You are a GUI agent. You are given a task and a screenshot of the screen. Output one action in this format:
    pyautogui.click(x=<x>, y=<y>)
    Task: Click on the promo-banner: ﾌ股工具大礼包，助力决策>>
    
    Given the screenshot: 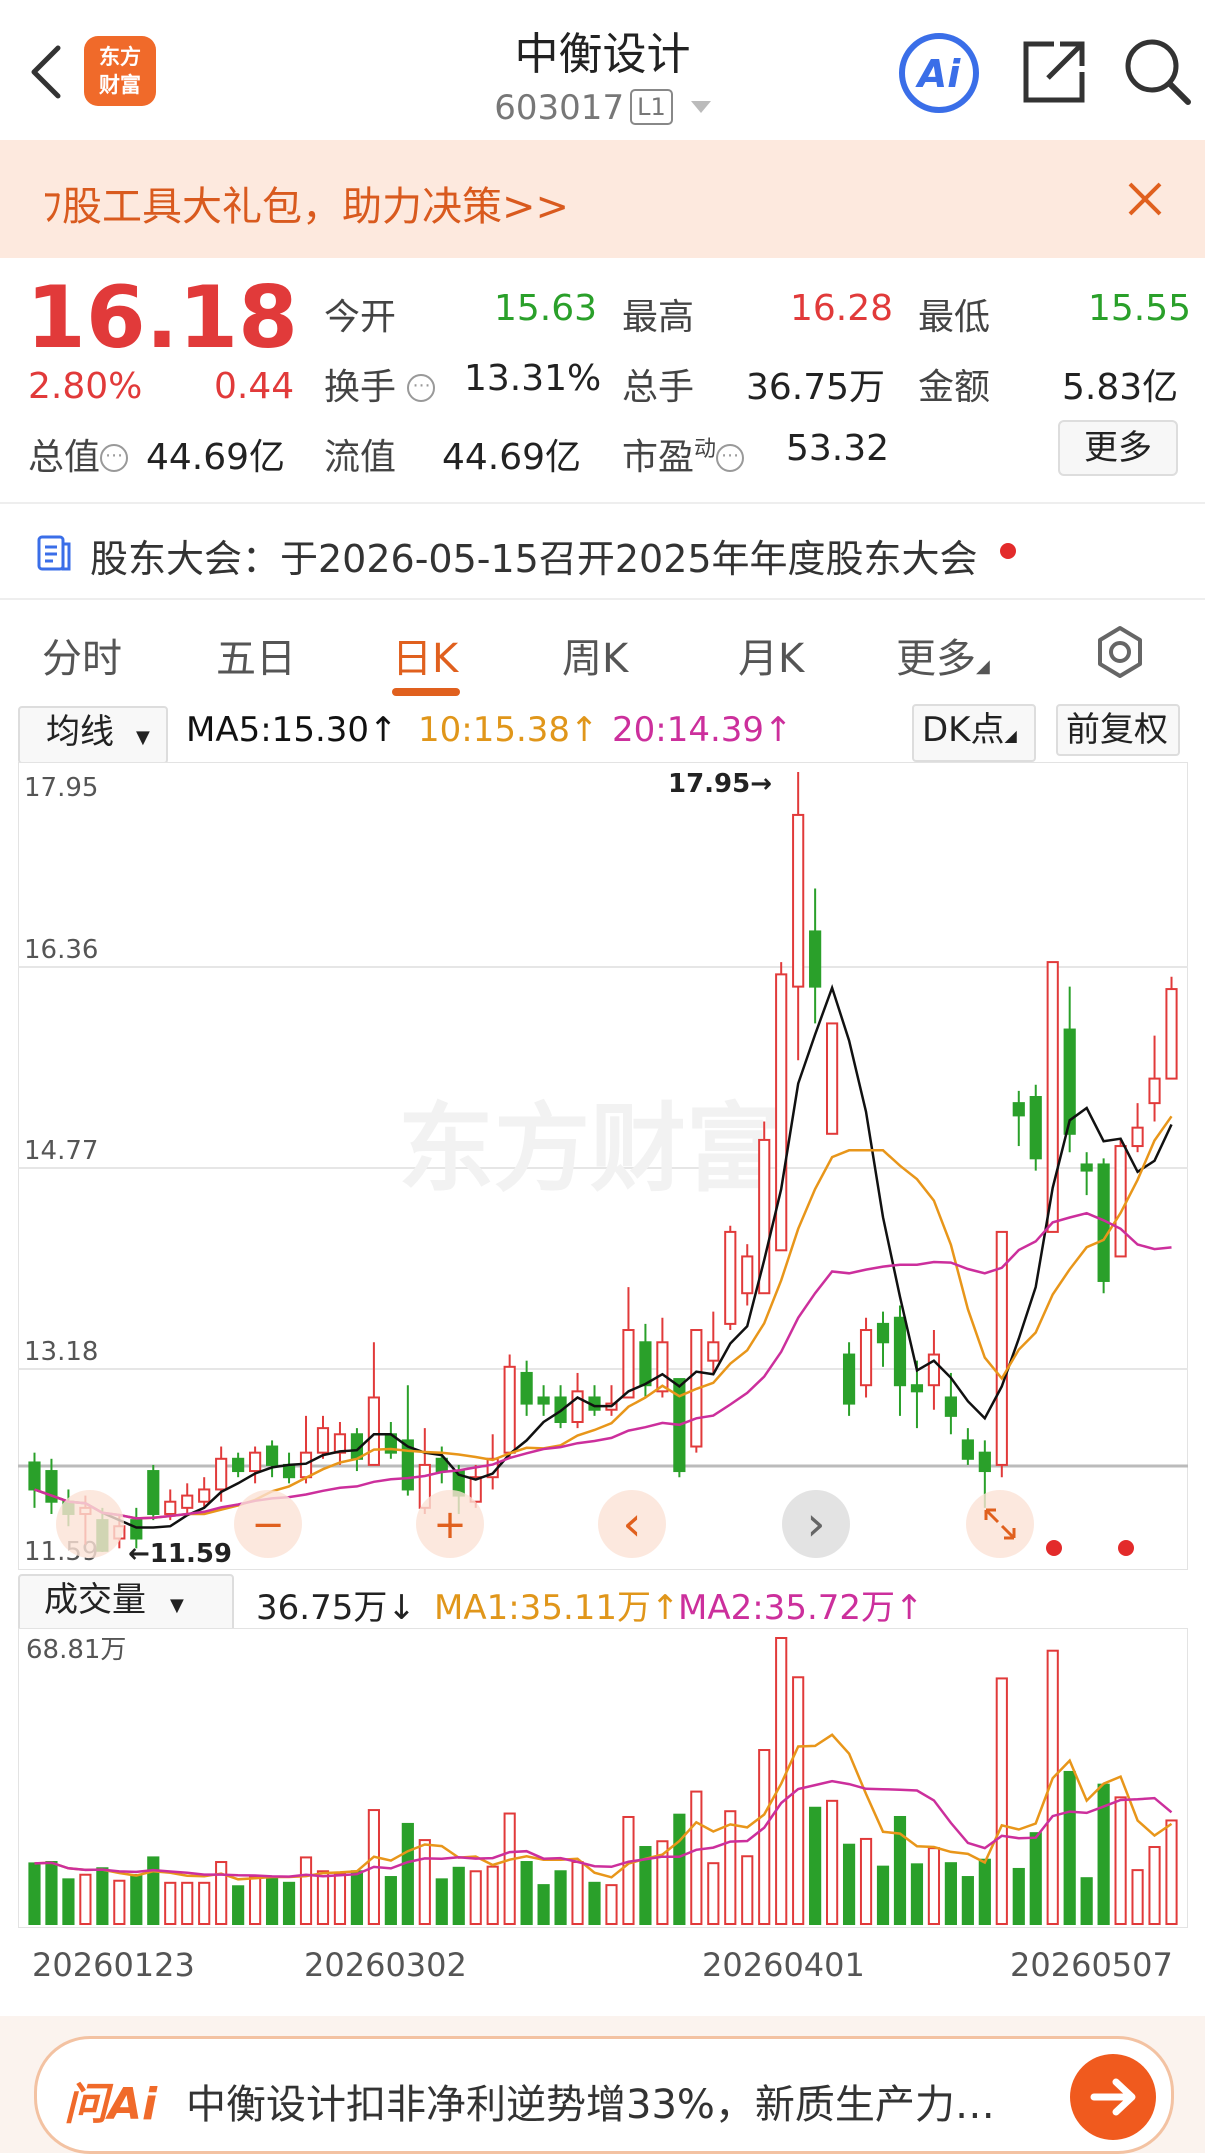 What is the action you would take?
    pyautogui.click(x=602, y=199)
    